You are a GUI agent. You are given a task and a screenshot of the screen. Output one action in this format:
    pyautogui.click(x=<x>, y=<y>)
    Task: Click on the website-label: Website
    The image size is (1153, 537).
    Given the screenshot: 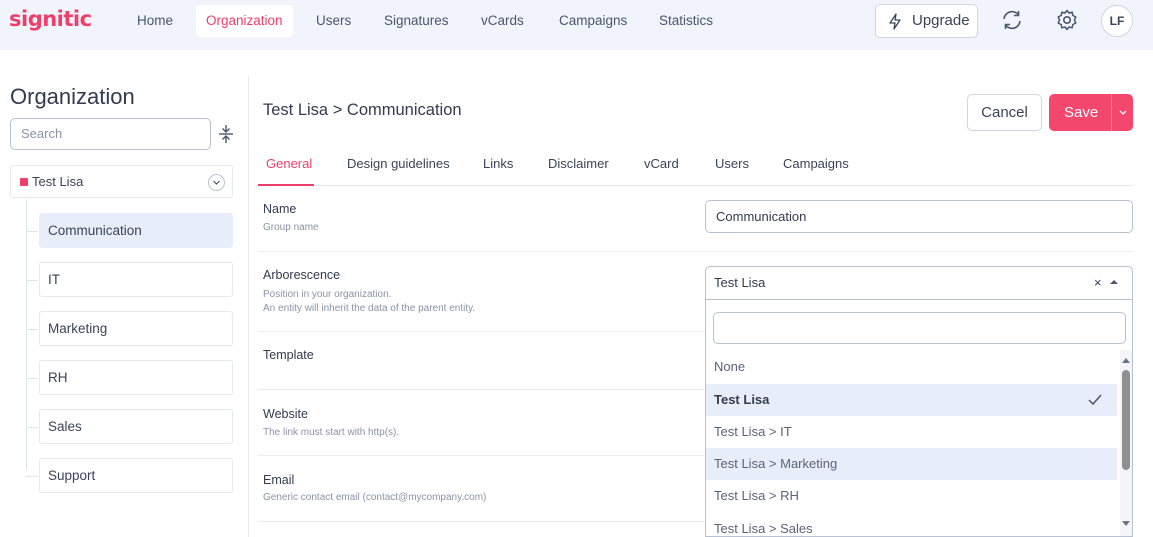 What is the action you would take?
    pyautogui.click(x=285, y=414)
    